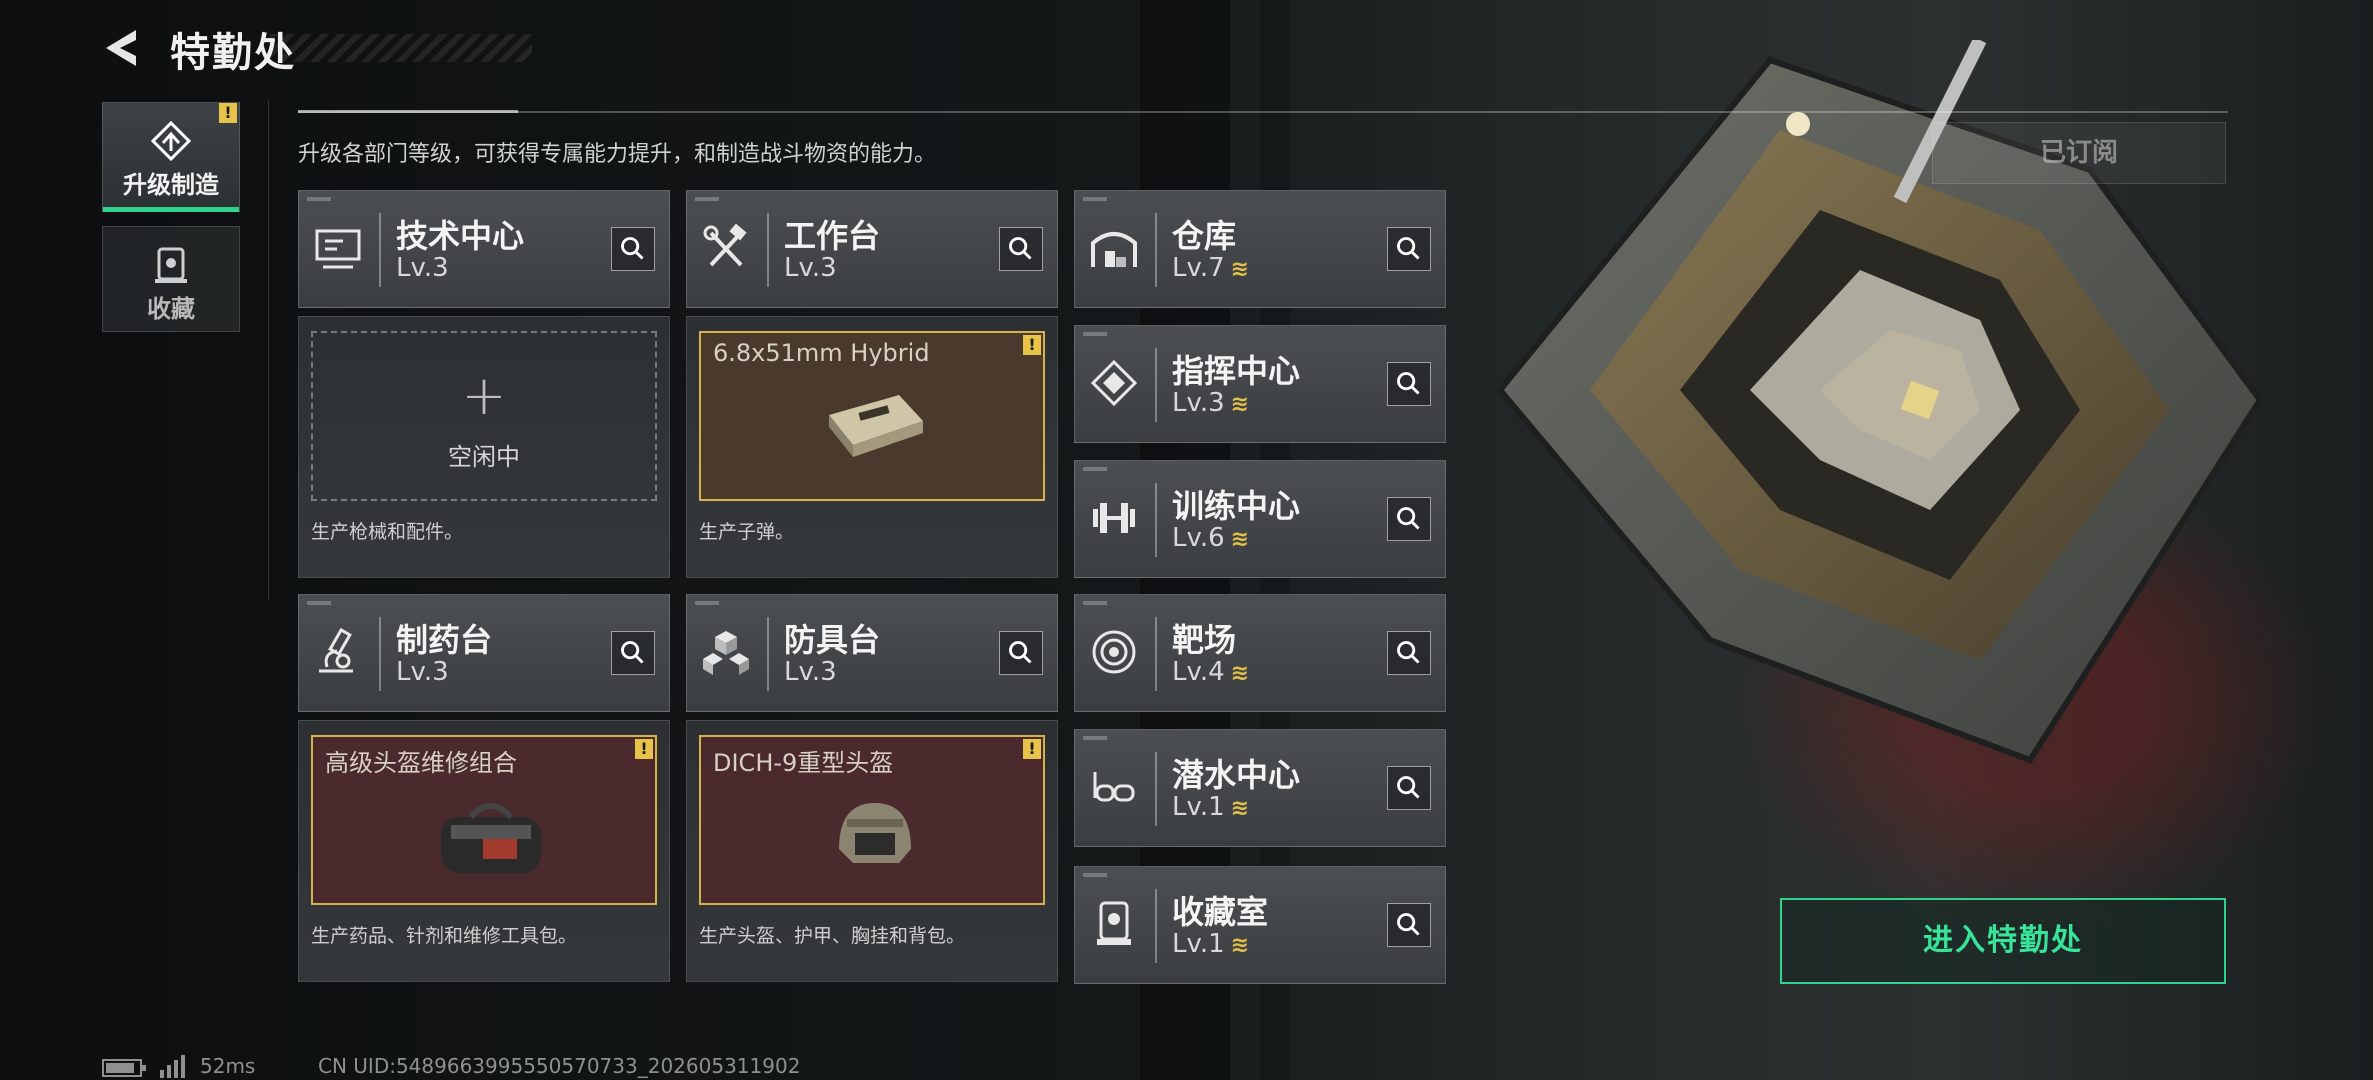  Describe the element at coordinates (1198, 268) in the screenshot. I see `level-text: Lv.7` at that location.